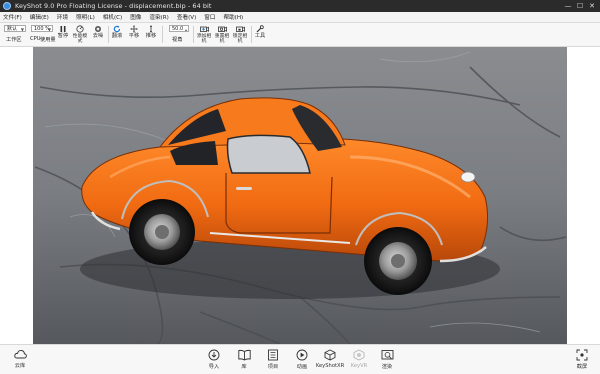  Describe the element at coordinates (234, 17) in the screenshot. I see `menu-help: 帮助(H)` at that location.